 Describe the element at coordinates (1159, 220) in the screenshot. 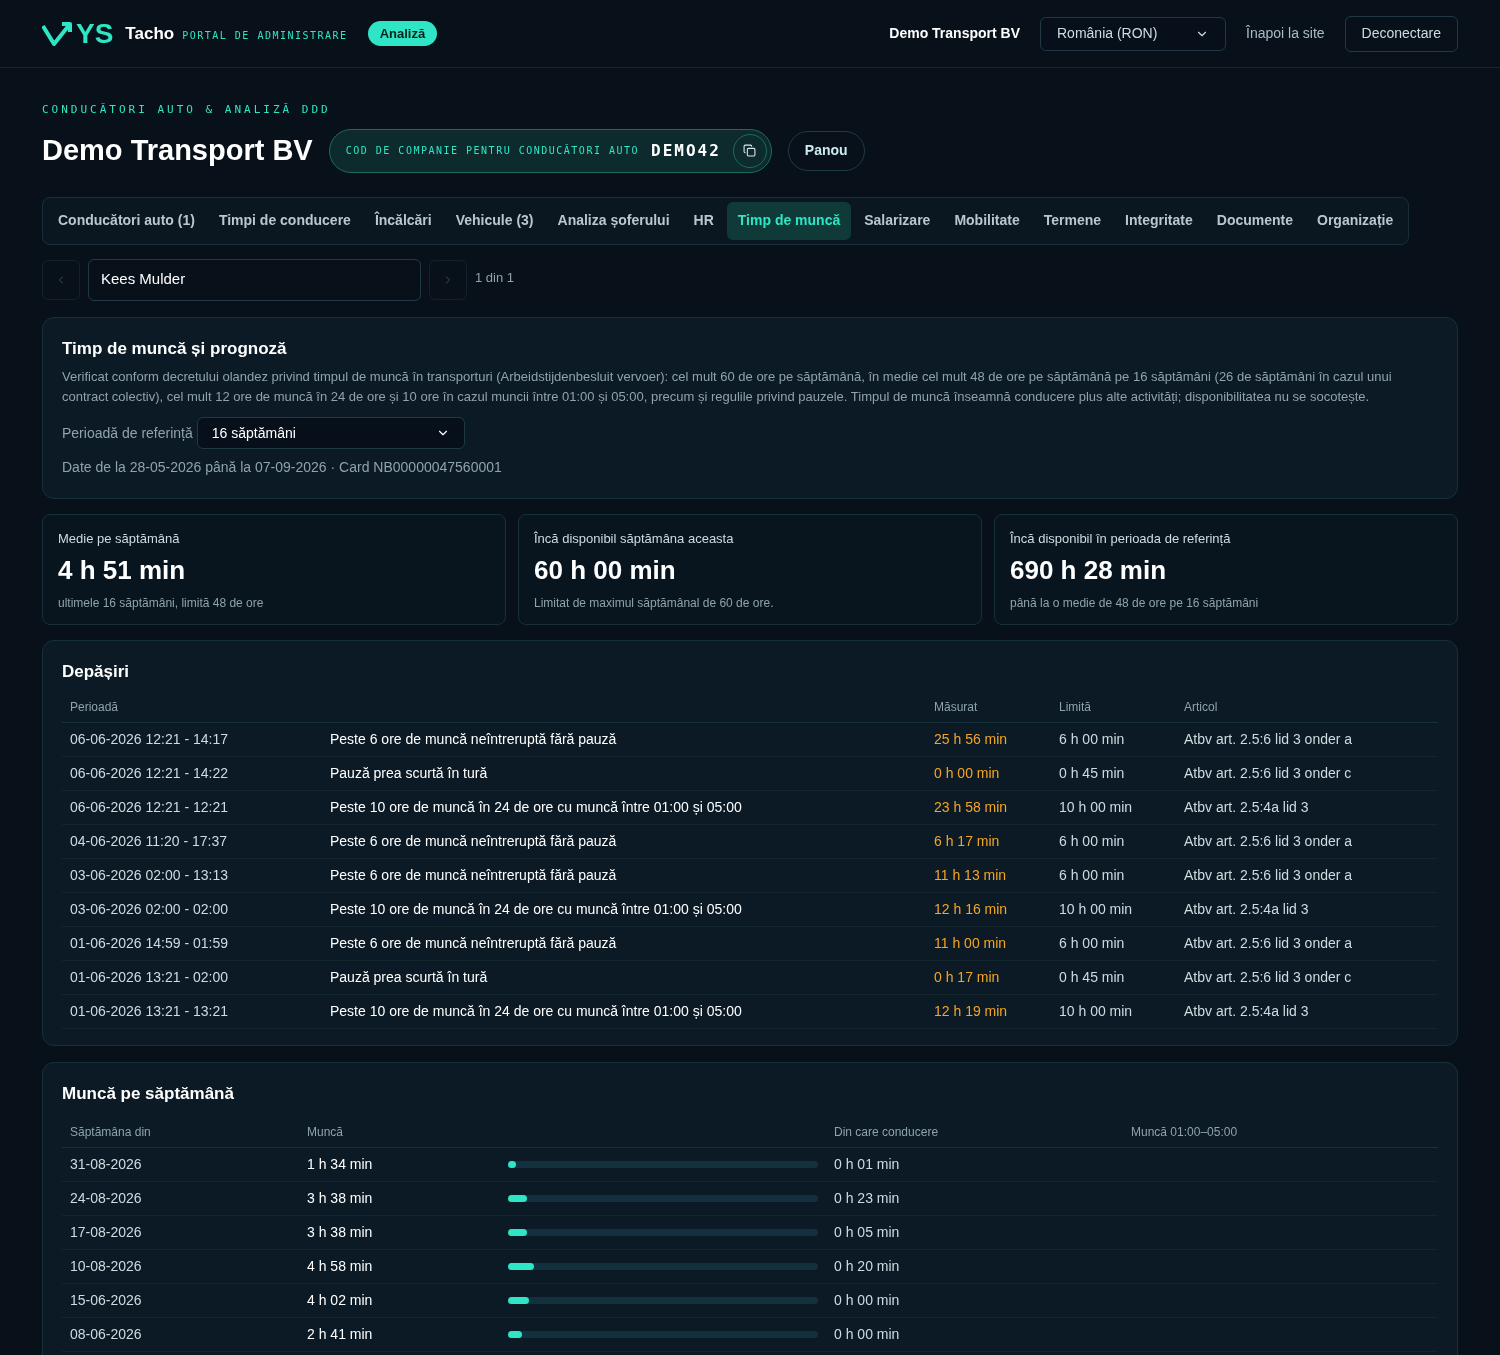

I see `tab: Integritate` at that location.